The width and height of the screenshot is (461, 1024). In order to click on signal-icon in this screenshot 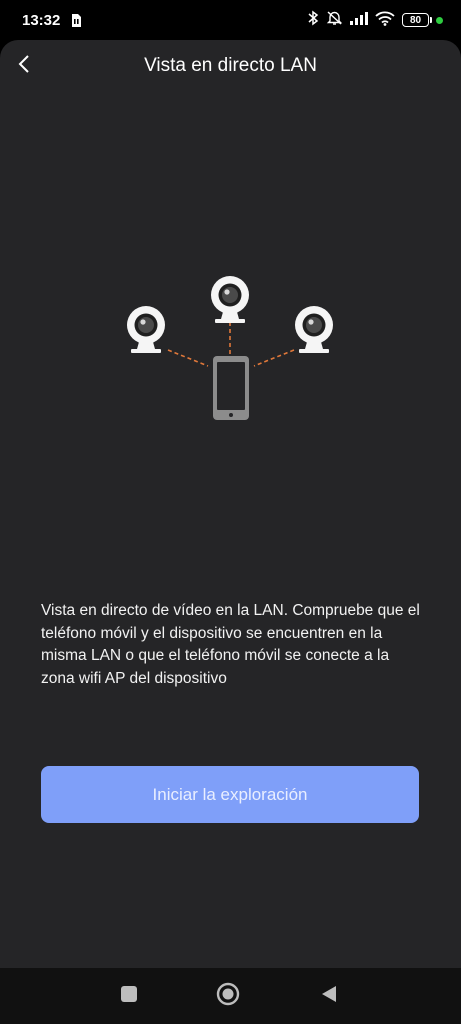, I will do `click(359, 20)`.